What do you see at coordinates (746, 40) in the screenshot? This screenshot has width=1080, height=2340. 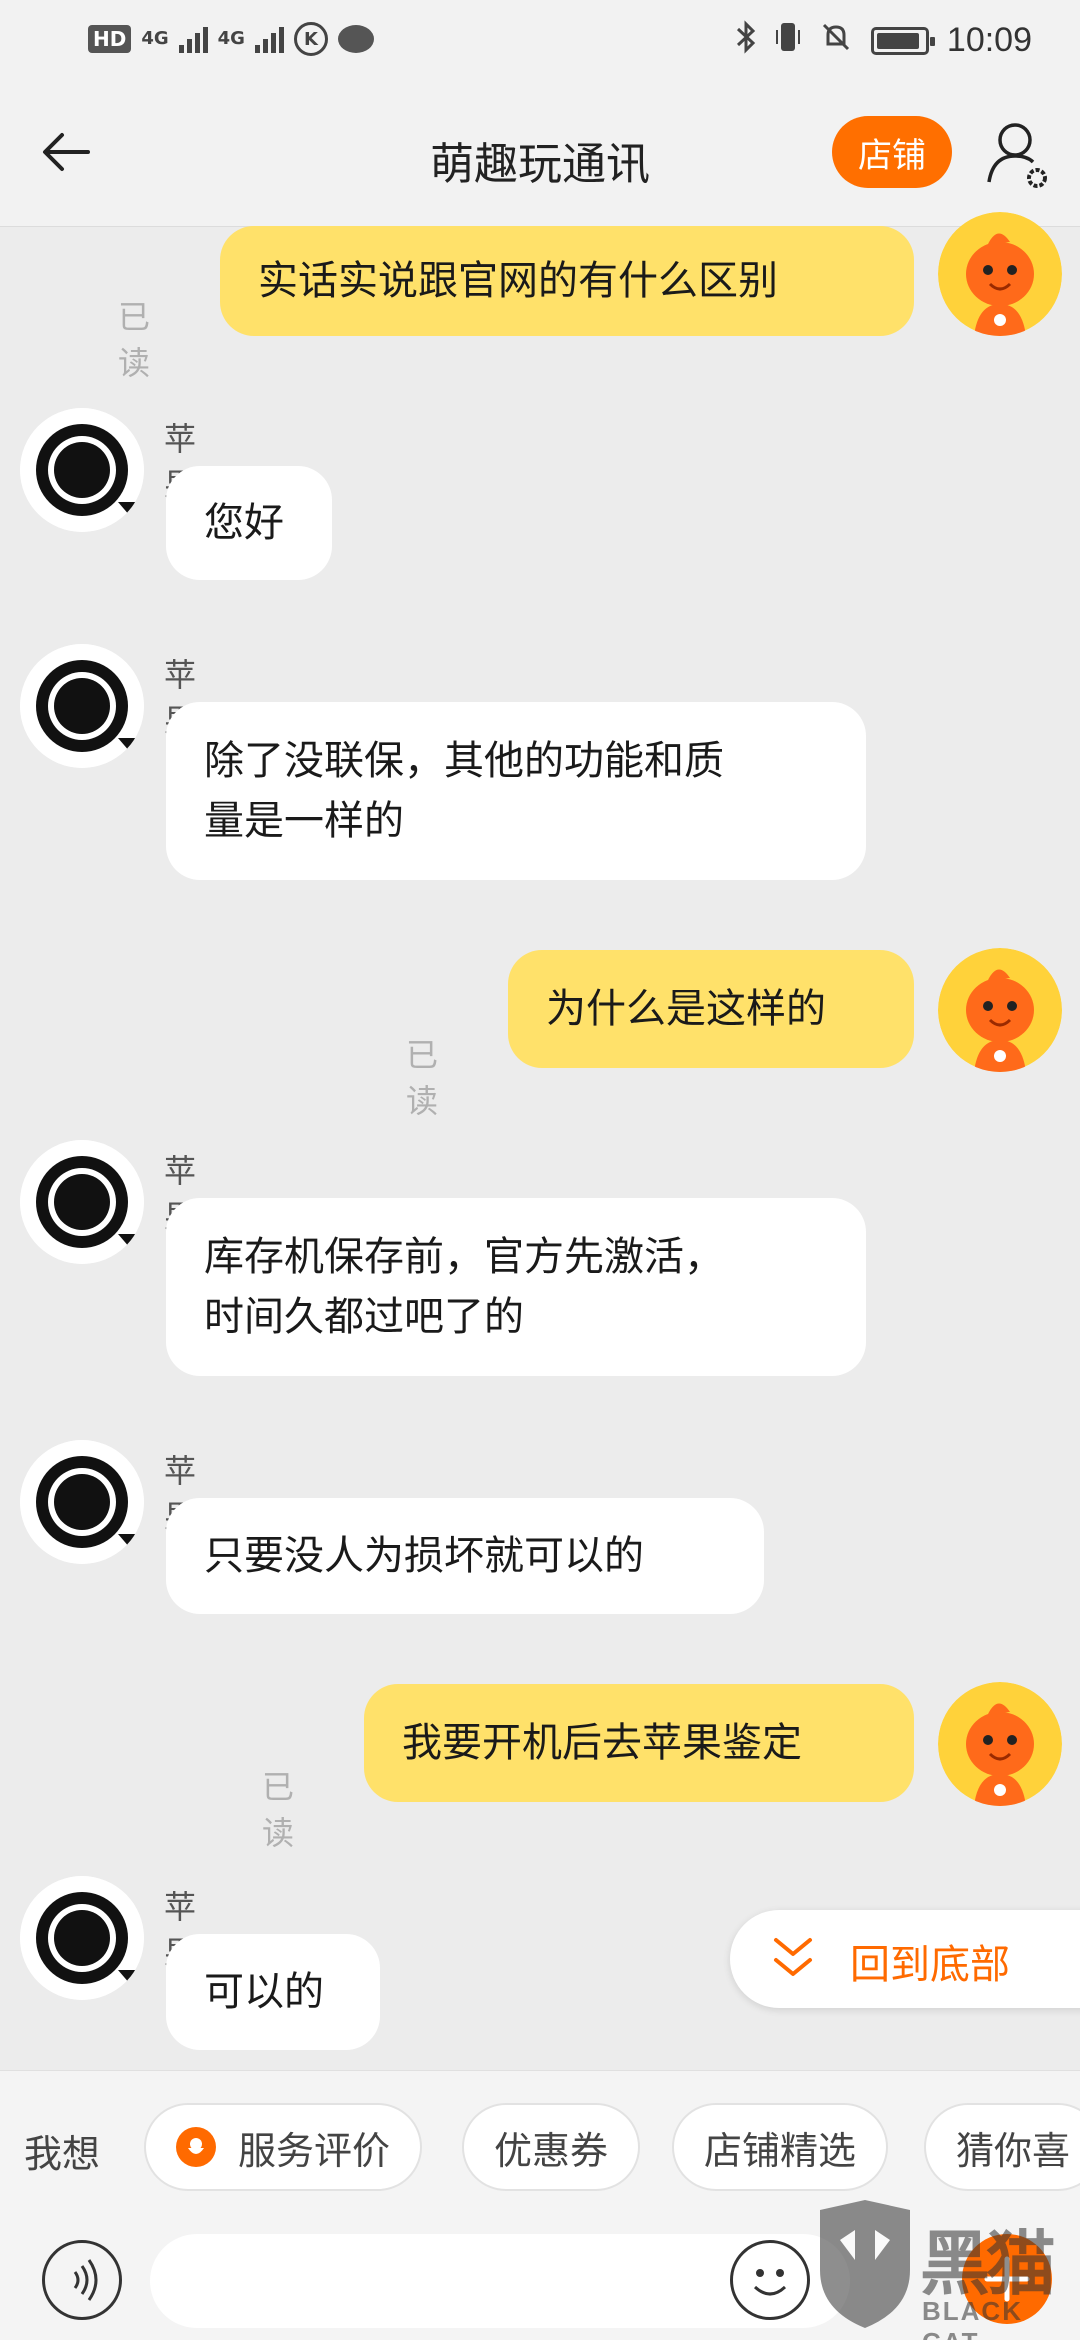 I see `bluetooth-icon` at bounding box center [746, 40].